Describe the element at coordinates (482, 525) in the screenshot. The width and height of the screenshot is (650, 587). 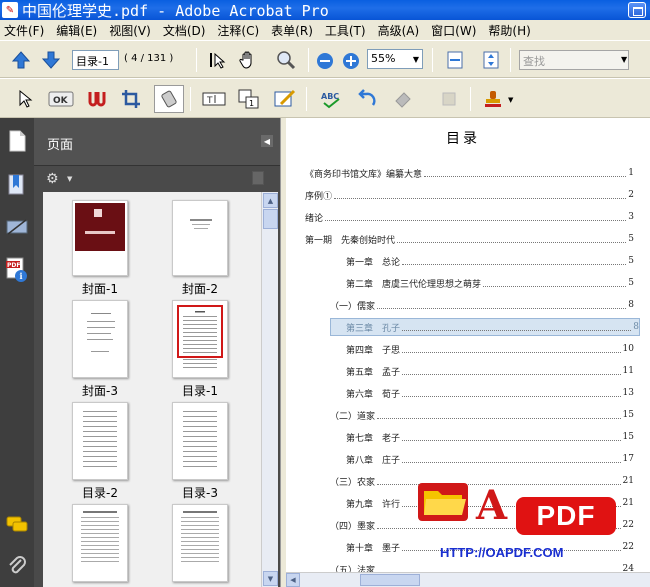
I see `toc-entry: （四）墨家 22` at that location.